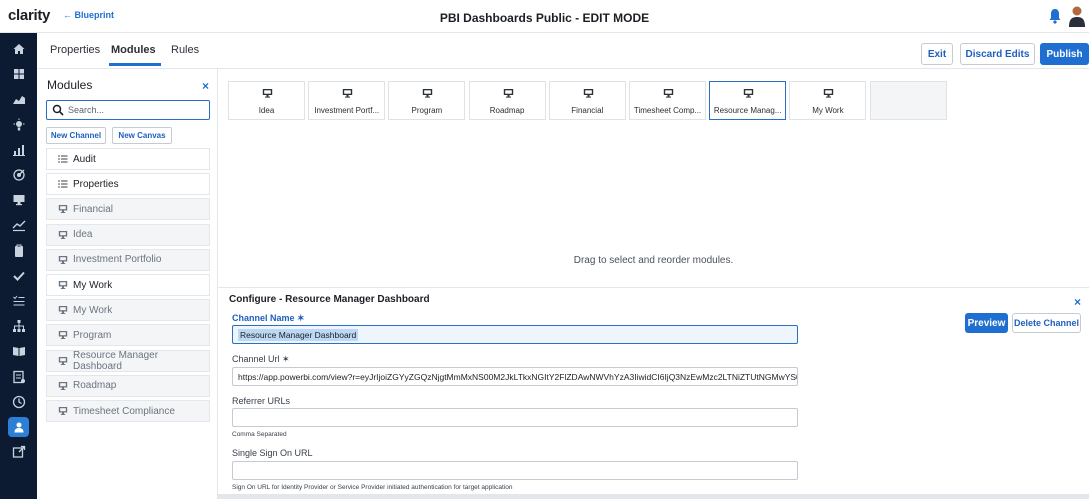  I want to click on discard-edits-button: Discard Edits, so click(997, 54).